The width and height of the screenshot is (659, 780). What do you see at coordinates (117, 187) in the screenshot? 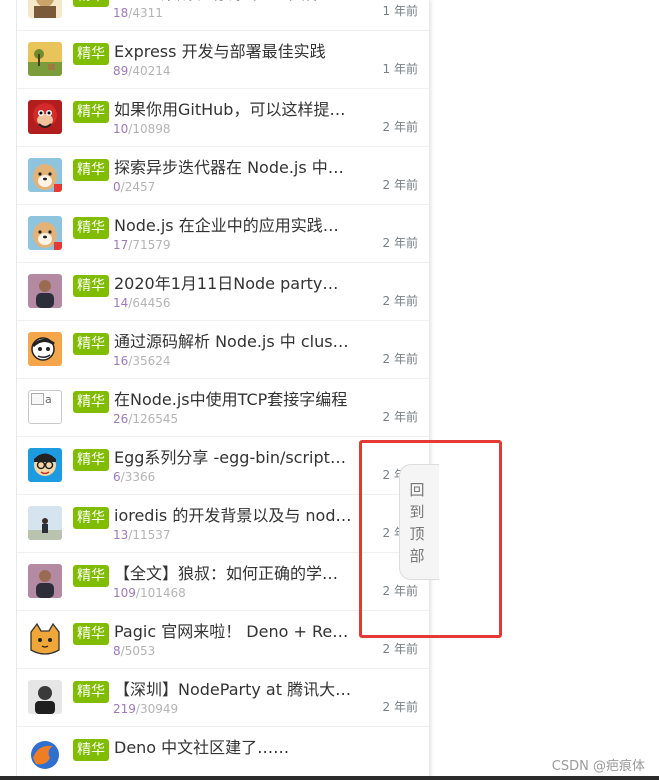
I see `reply-count: 0` at bounding box center [117, 187].